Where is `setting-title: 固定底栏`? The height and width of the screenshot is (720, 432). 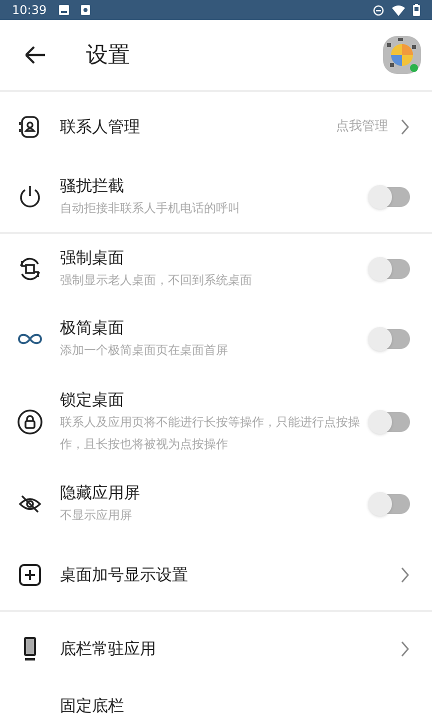 setting-title: 固定底栏 is located at coordinates (92, 706).